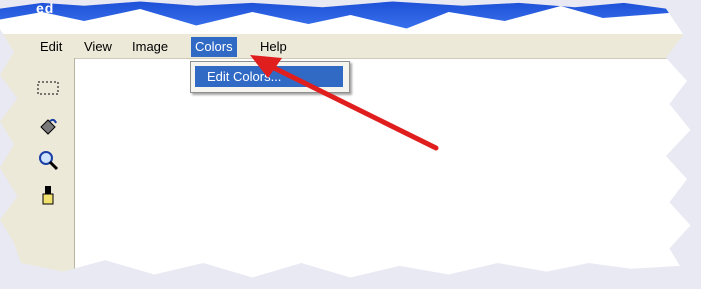 This screenshot has height=289, width=701. What do you see at coordinates (345, 15) in the screenshot?
I see `title-bar` at bounding box center [345, 15].